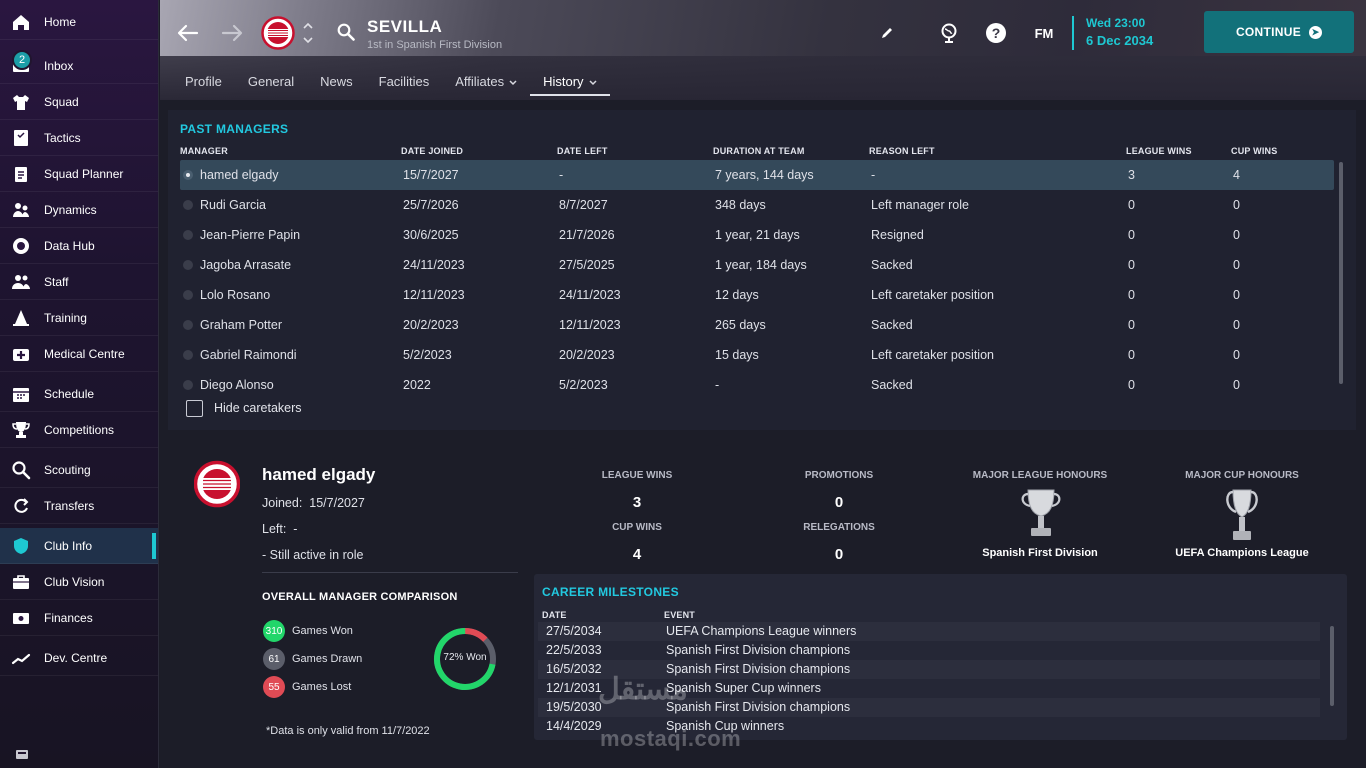 This screenshot has width=1366, height=768. I want to click on keyboard-icon, so click(23, 752).